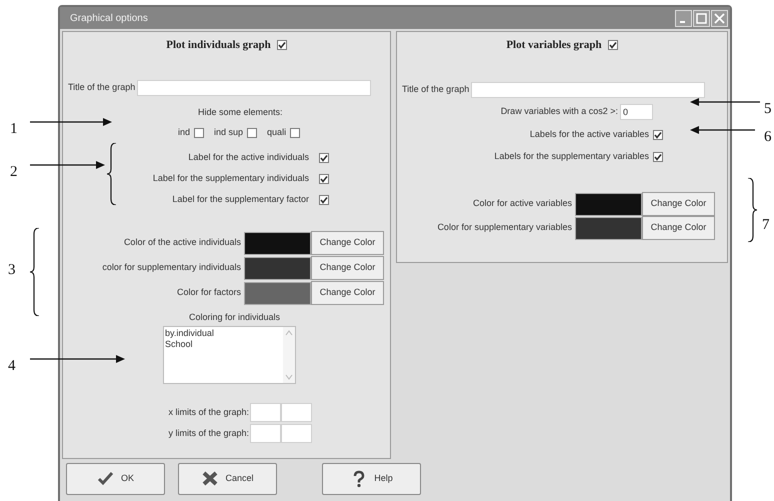  Describe the element at coordinates (12, 270) in the screenshot. I see `annotation-number: 3` at that location.